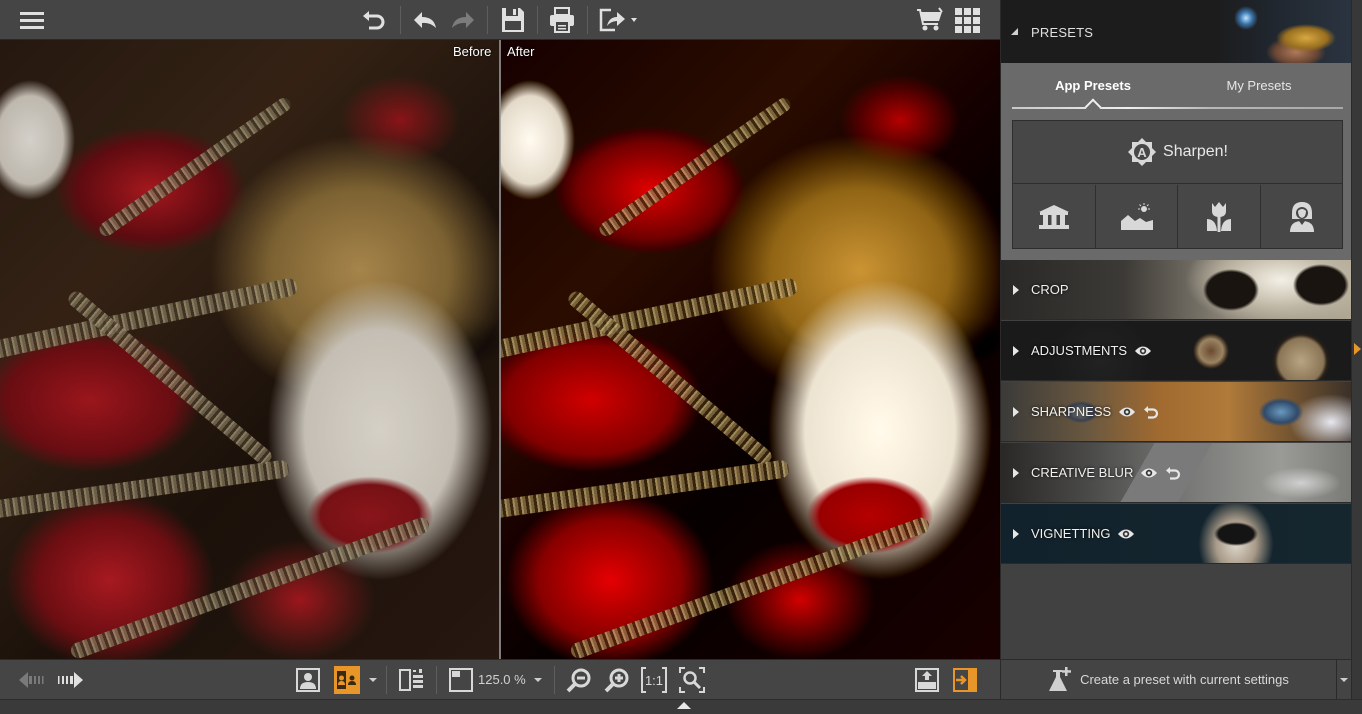 The height and width of the screenshot is (714, 1362). I want to click on zoom-out-icon, so click(578, 680).